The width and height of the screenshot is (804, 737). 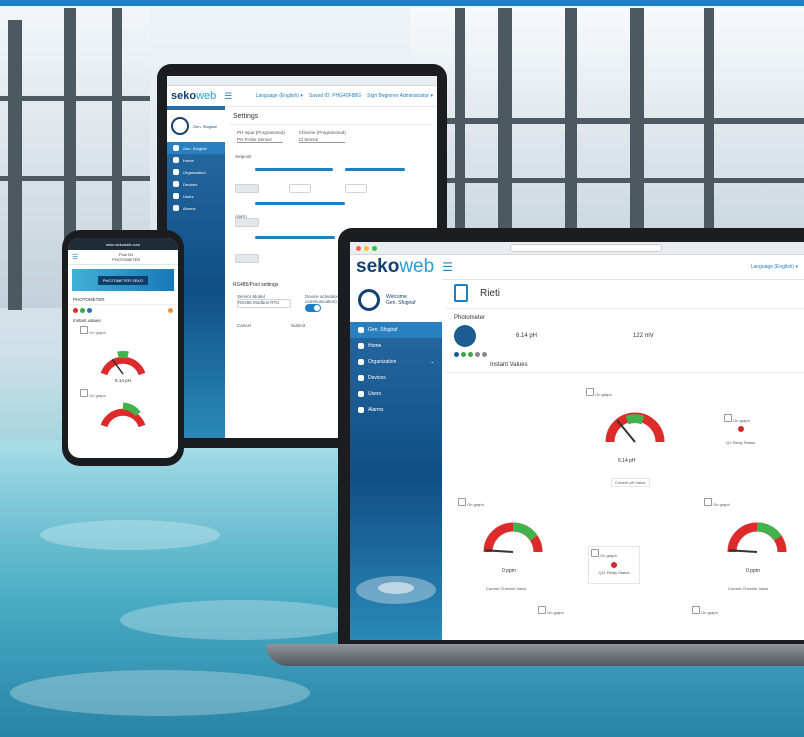 I want to click on phone-title: Pool N1 PHOTOMETER, so click(x=126, y=257).